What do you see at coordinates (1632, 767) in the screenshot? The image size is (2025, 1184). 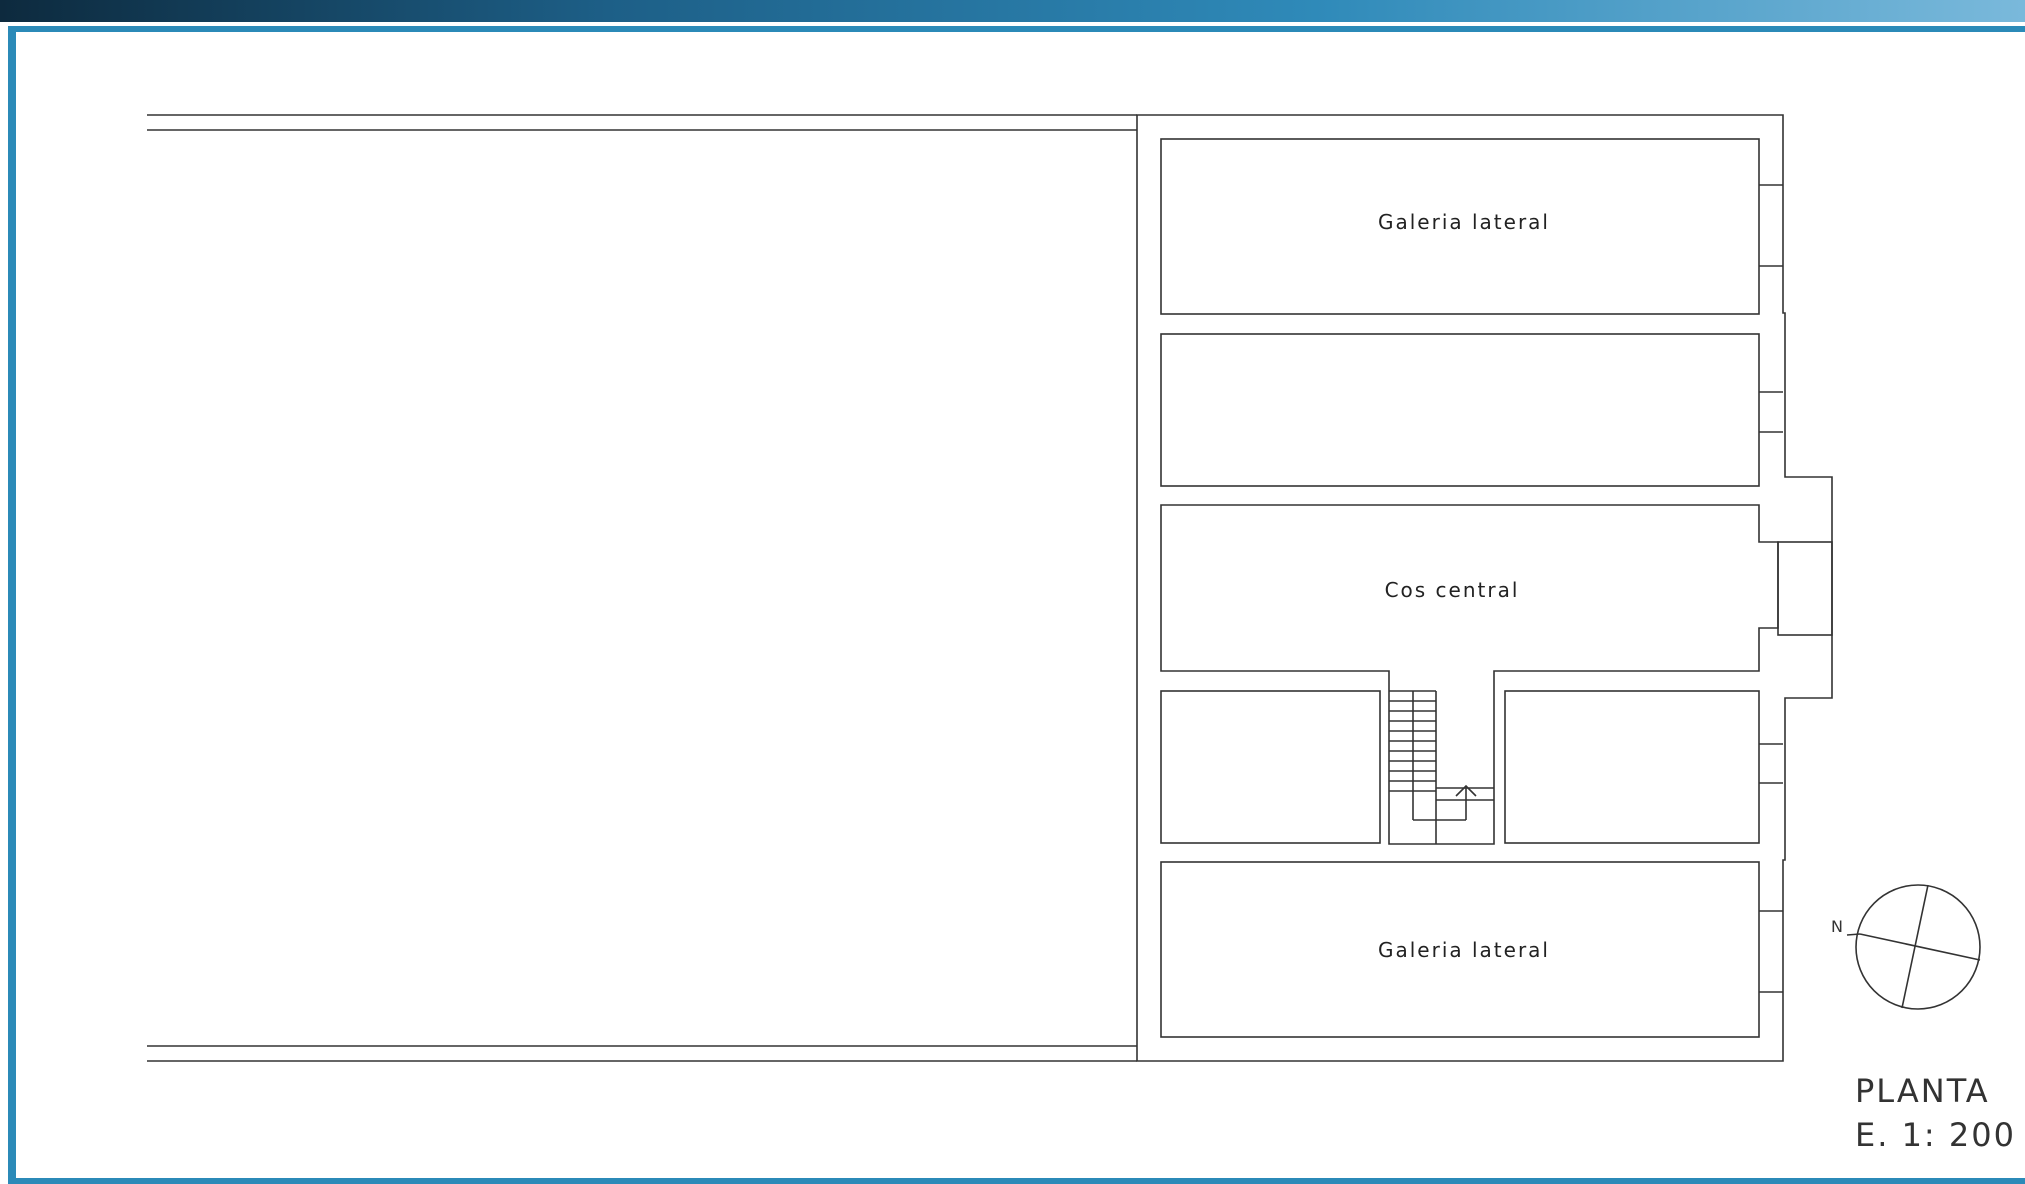 I see `room-lower-right` at bounding box center [1632, 767].